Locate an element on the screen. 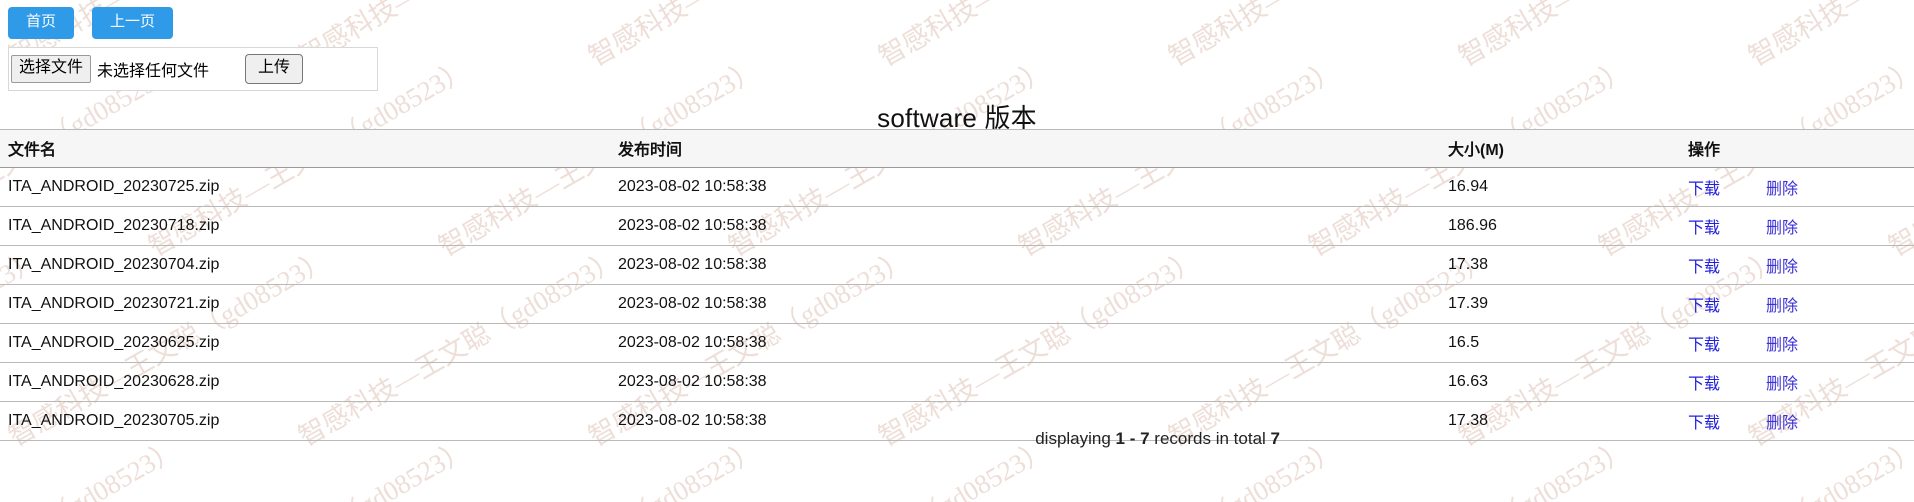 The width and height of the screenshot is (1914, 502). cell-size: 16.94 is located at coordinates (1568, 187).